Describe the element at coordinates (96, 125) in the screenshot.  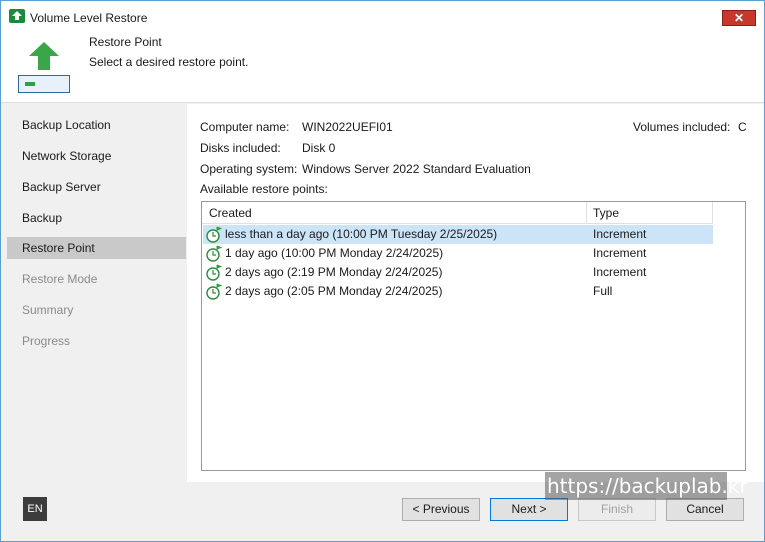
I see `sidebar-item-backup-location: Backup Location` at that location.